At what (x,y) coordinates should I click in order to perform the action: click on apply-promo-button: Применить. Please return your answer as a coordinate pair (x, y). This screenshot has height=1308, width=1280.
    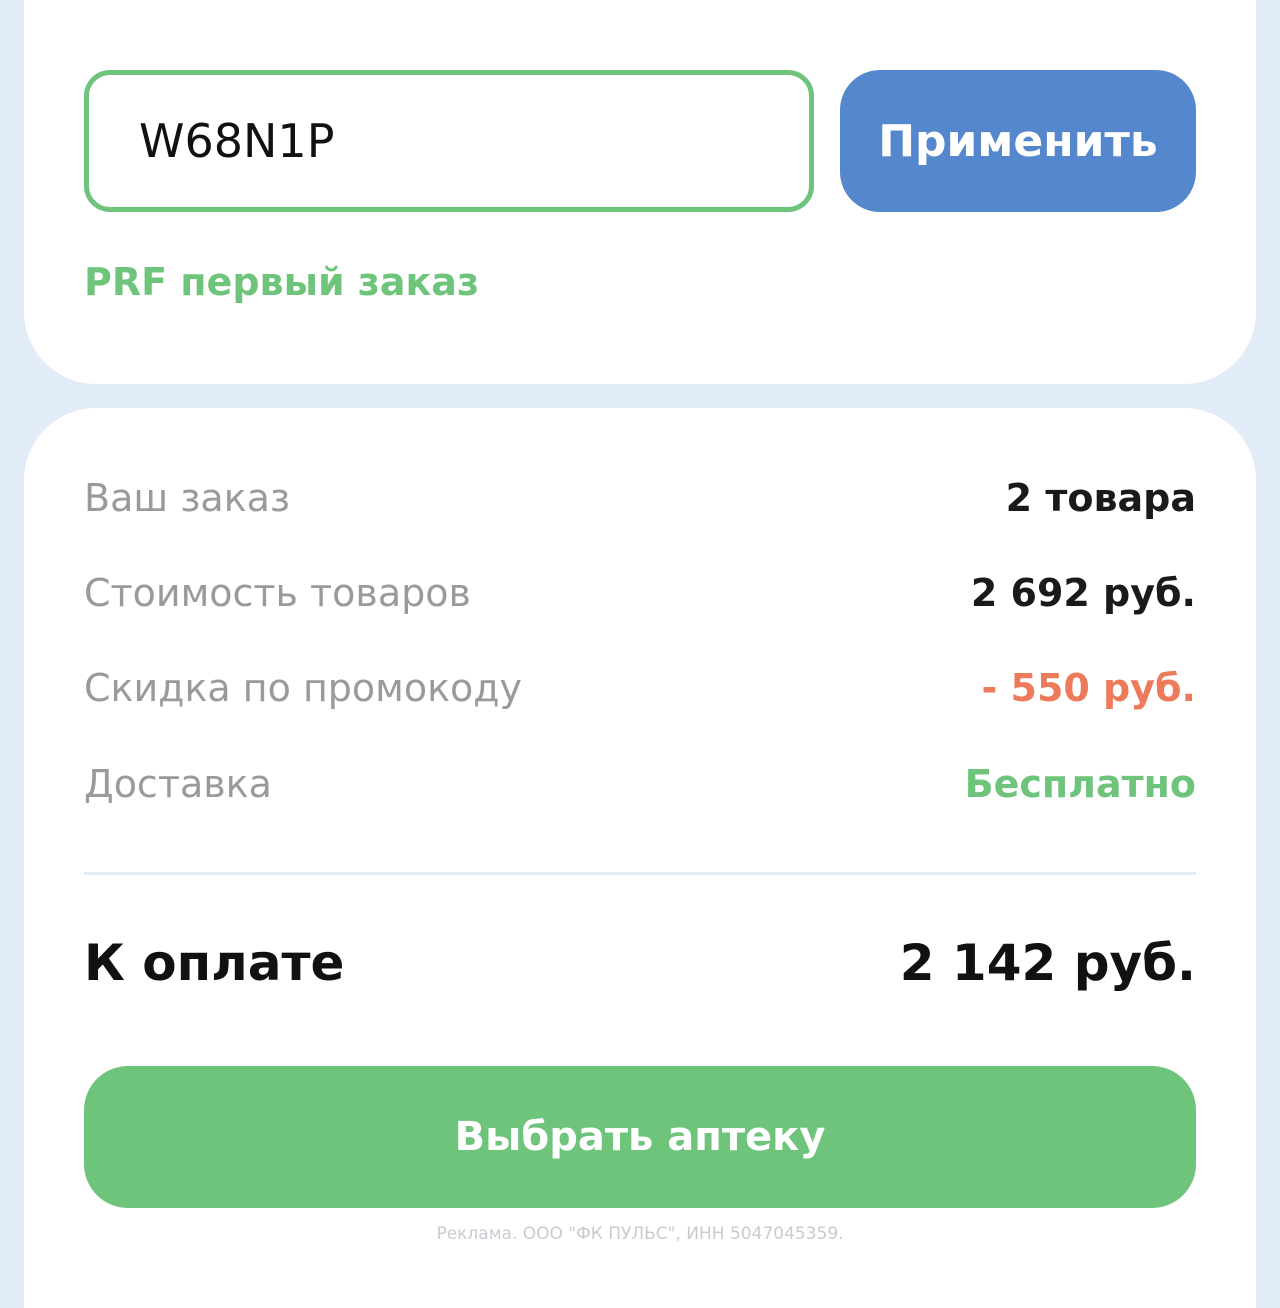
    Looking at the image, I should click on (1018, 141).